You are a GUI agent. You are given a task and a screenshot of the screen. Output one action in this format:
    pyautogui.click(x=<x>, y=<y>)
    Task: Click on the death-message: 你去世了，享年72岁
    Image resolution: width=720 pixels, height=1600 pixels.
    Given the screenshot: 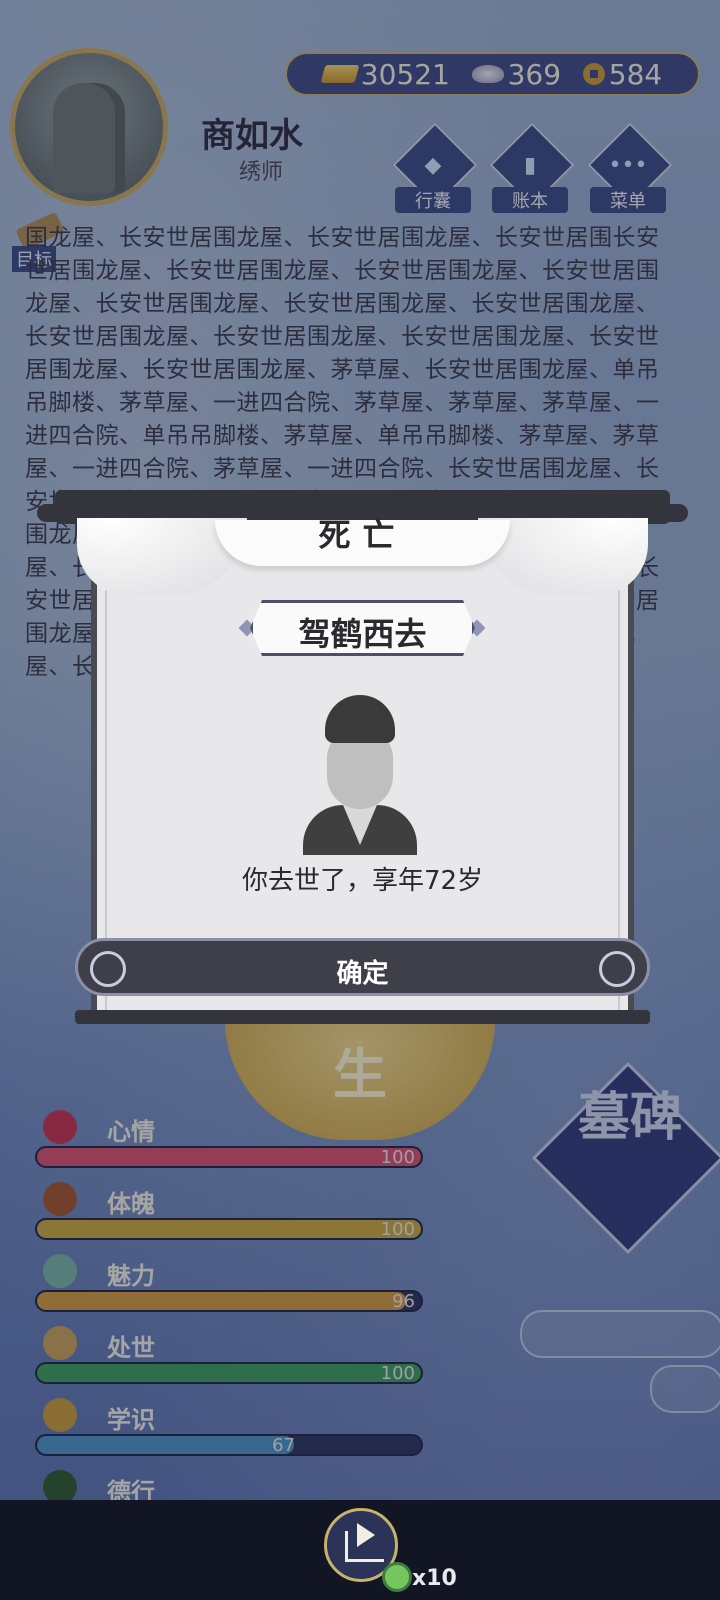 What is the action you would take?
    pyautogui.click(x=362, y=881)
    